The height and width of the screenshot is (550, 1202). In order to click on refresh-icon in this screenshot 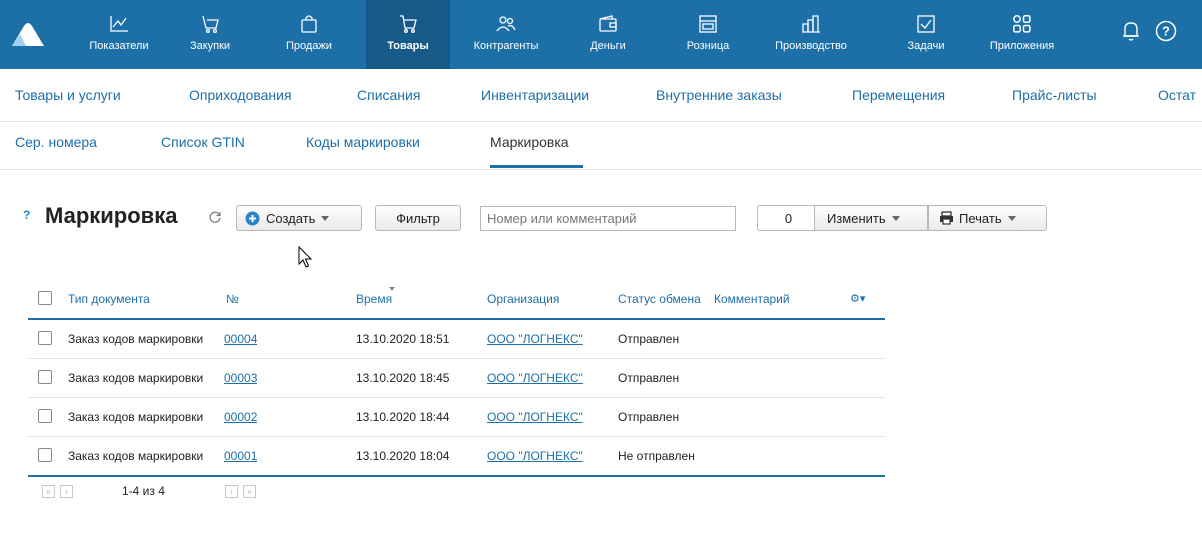, I will do `click(215, 219)`.